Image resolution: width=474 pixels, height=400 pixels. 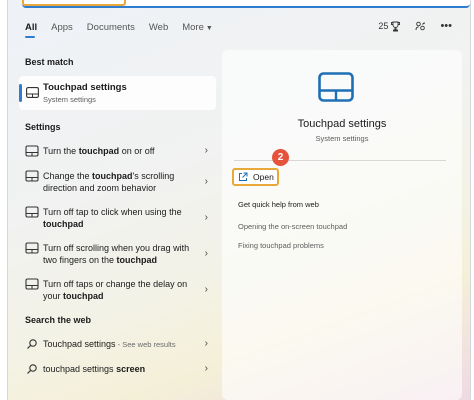 I want to click on web-result-label: Touchpad settings - See web results, so click(x=122, y=344).